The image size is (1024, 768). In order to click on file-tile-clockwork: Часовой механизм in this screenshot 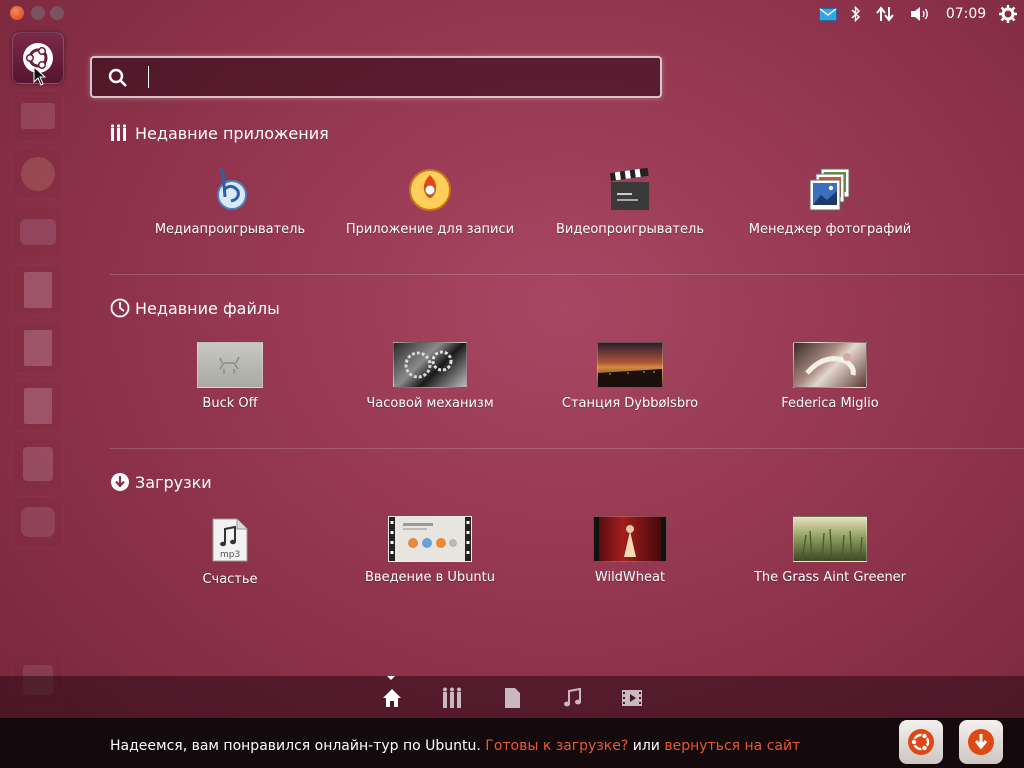, I will do `click(430, 376)`.